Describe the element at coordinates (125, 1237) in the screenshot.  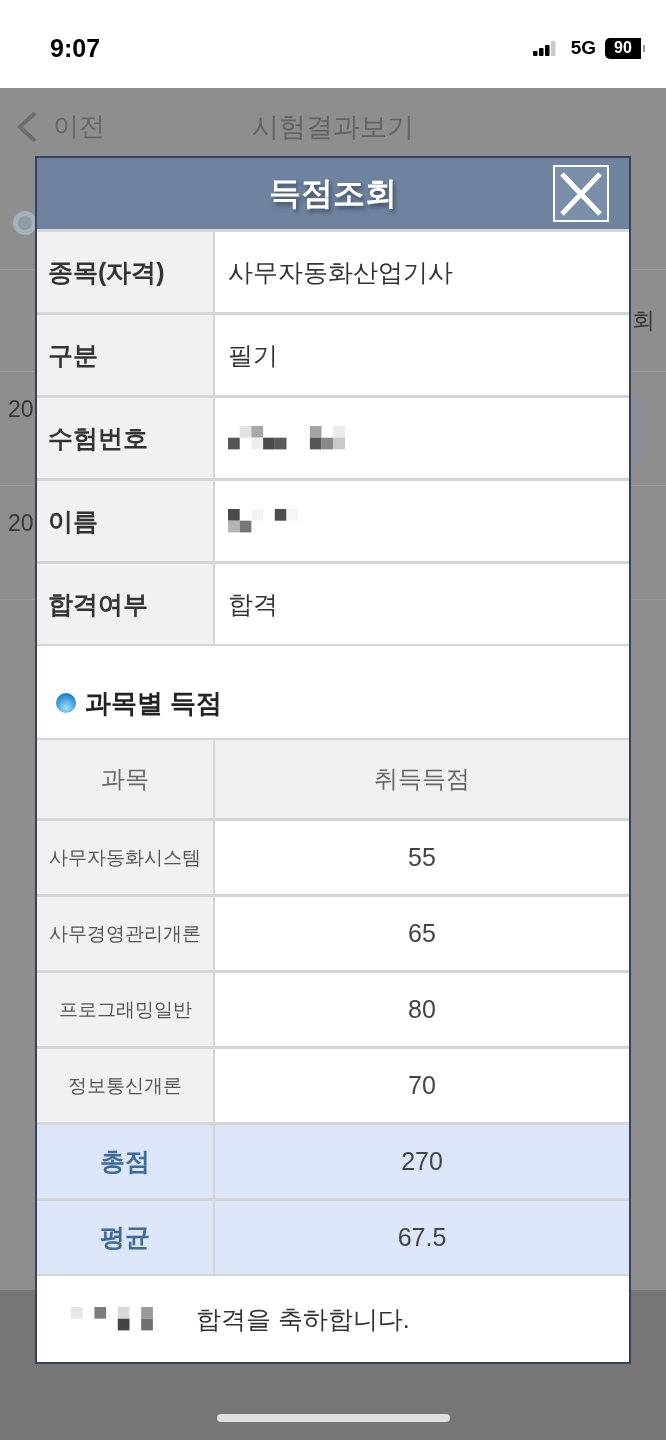
I see `summary-label: 평균` at that location.